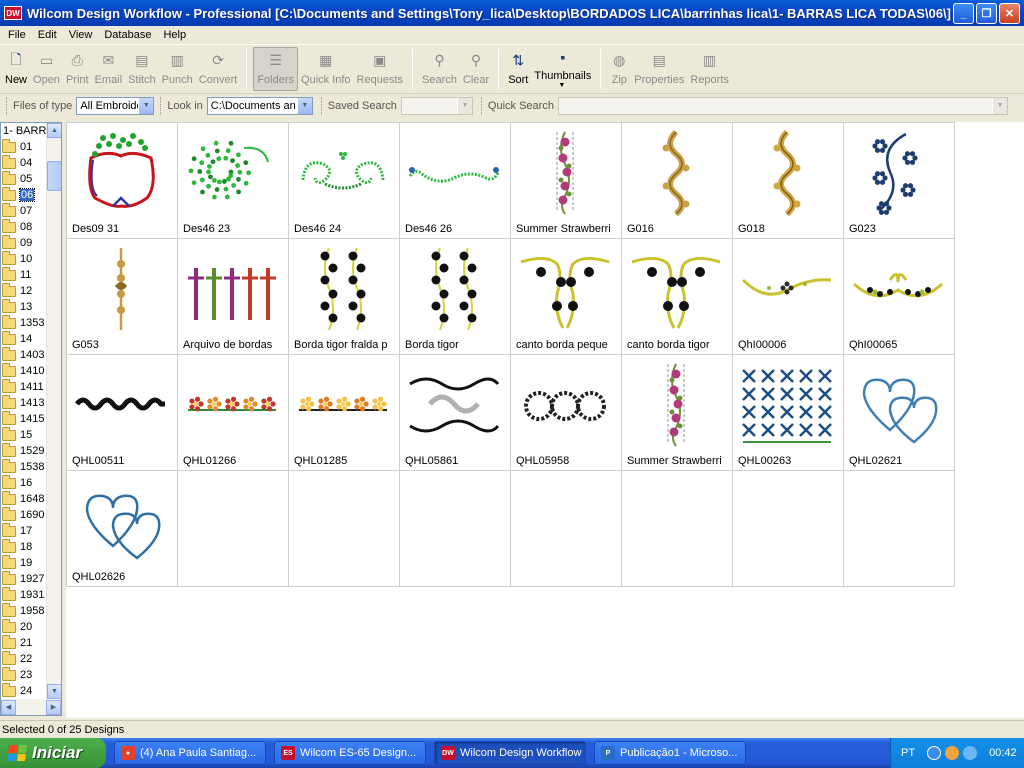 This screenshot has height=768, width=1024. What do you see at coordinates (24, 451) in the screenshot?
I see `tree-folder-item: 1529` at bounding box center [24, 451].